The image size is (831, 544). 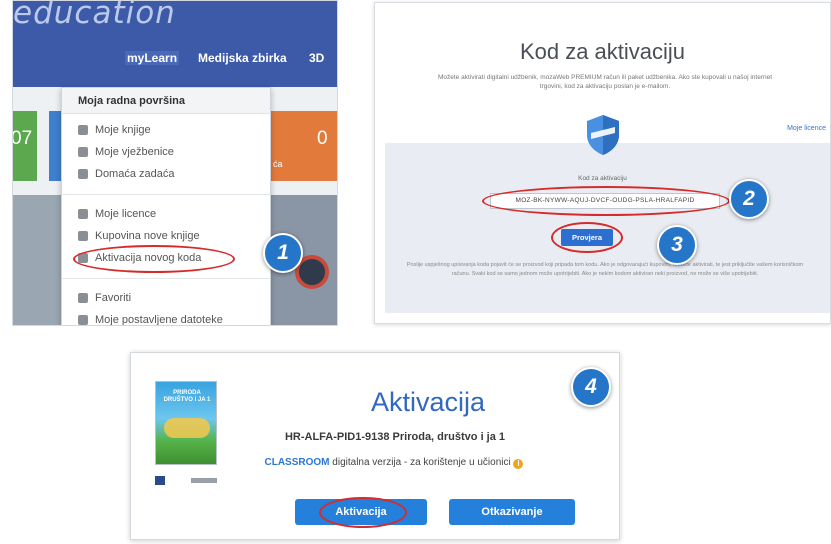 What do you see at coordinates (83, 320) in the screenshot?
I see `upload-icon` at bounding box center [83, 320].